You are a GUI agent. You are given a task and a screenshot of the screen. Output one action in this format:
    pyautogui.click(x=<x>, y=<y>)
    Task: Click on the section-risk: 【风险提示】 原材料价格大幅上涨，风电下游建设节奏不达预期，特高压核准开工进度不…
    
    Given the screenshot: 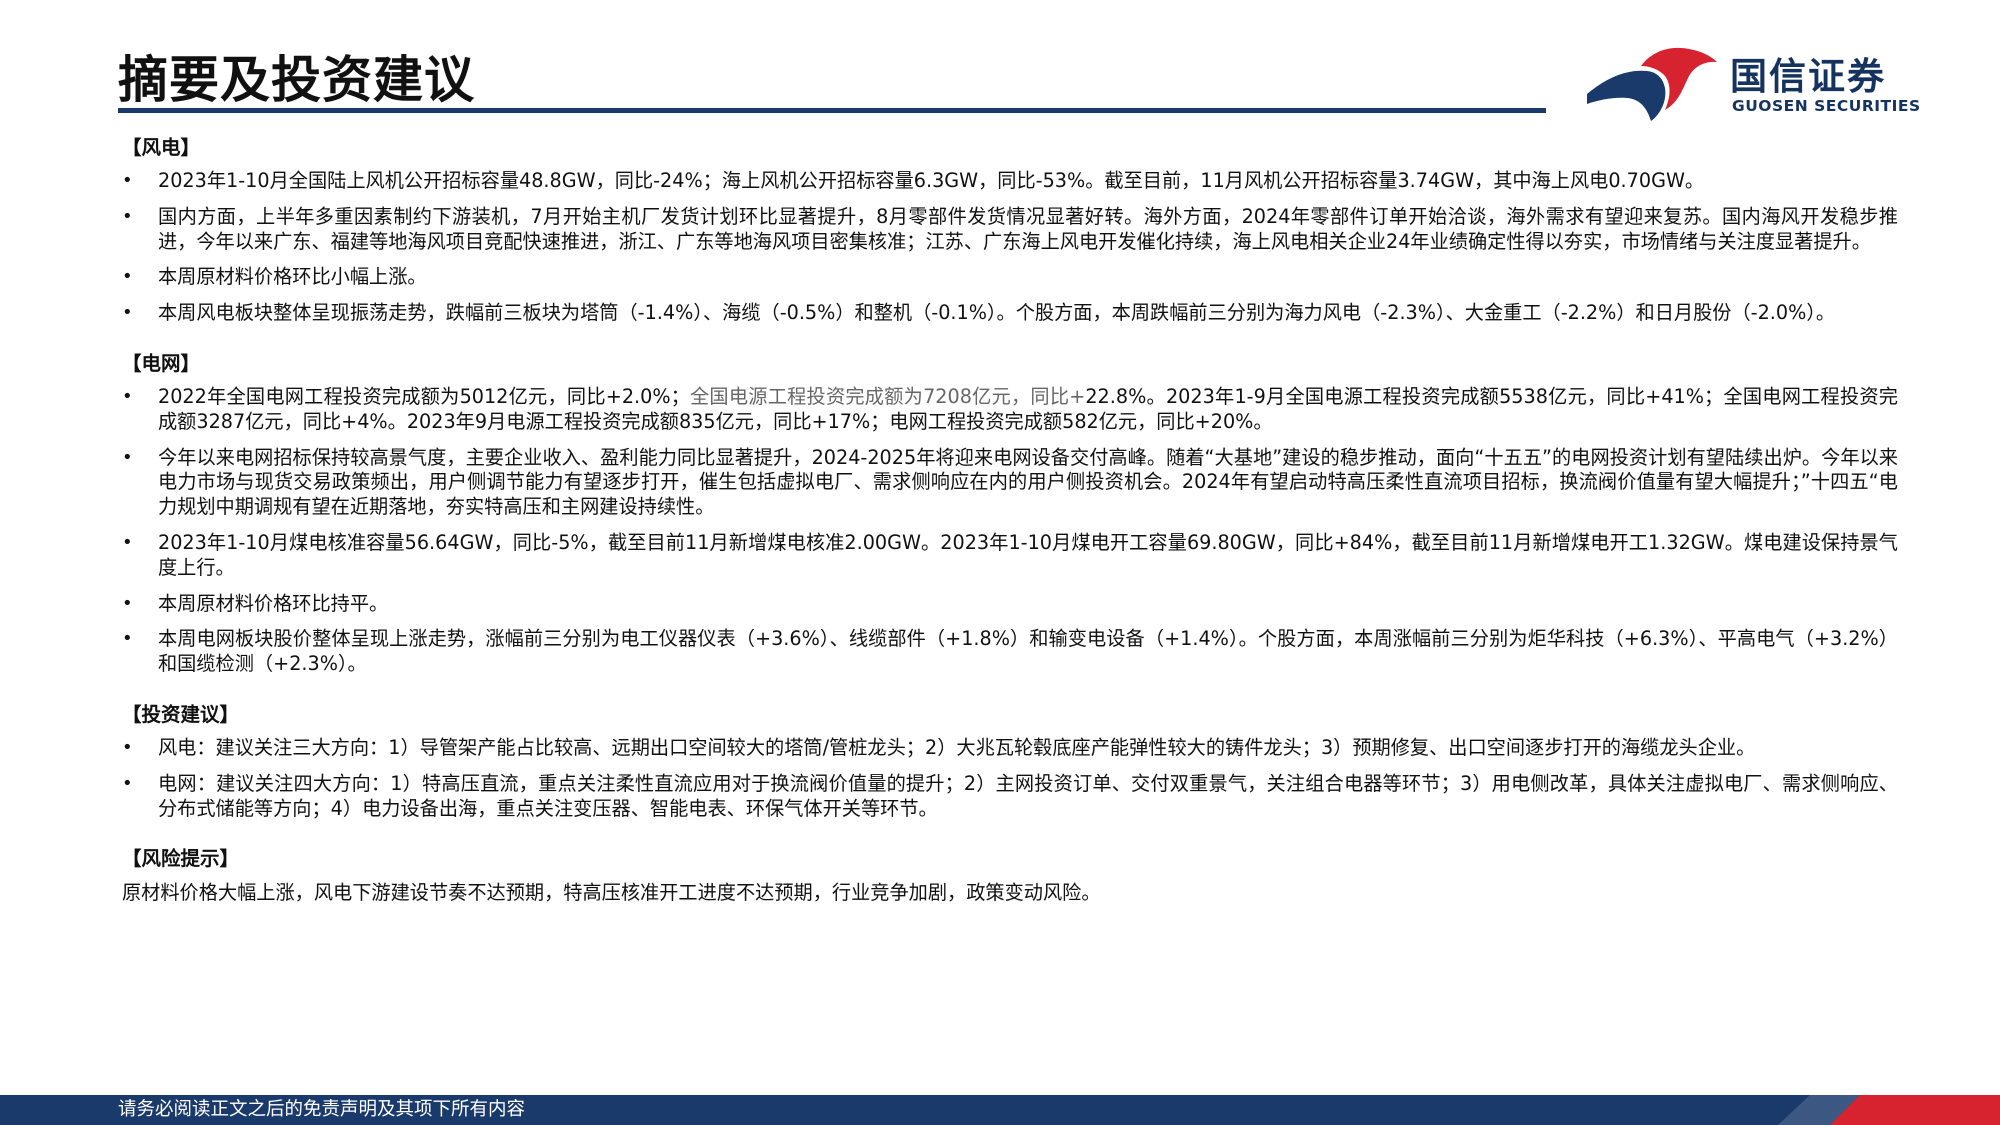 What is the action you would take?
    pyautogui.click(x=1008, y=875)
    